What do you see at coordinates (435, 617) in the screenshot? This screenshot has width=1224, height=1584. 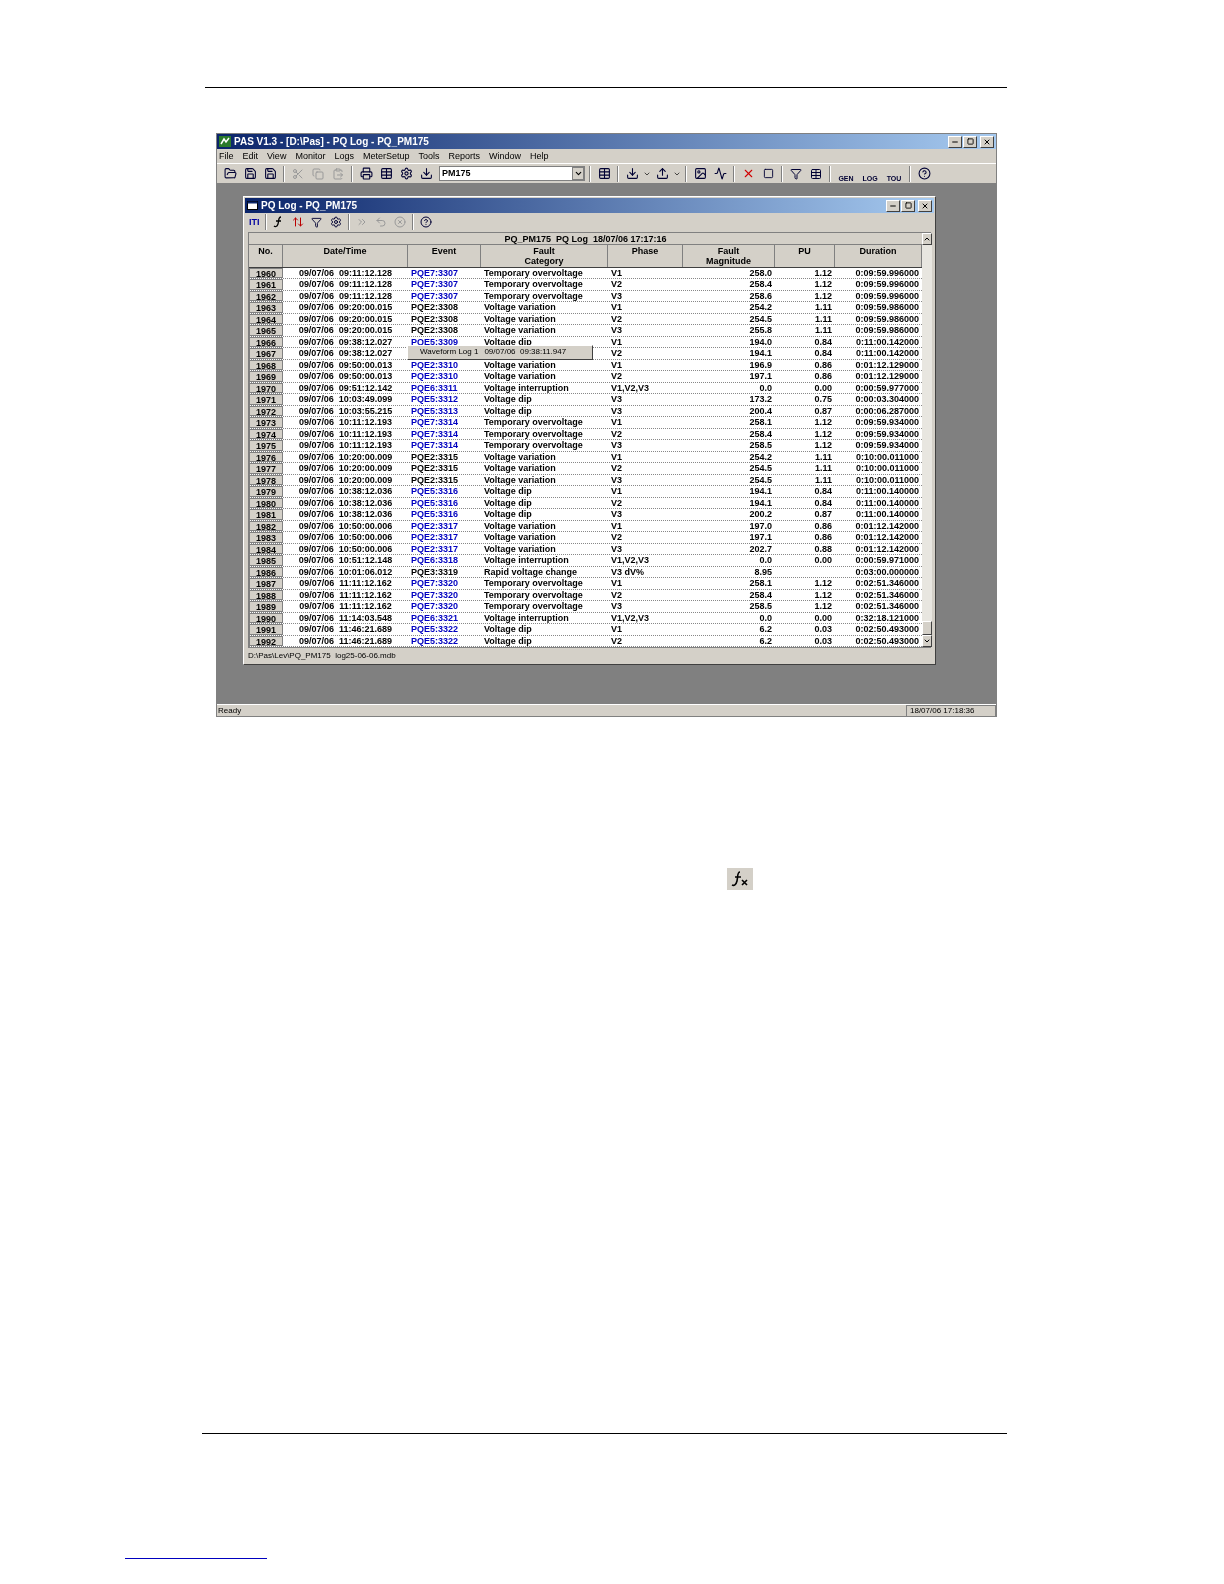 I see `event-link: PQE6:3321` at bounding box center [435, 617].